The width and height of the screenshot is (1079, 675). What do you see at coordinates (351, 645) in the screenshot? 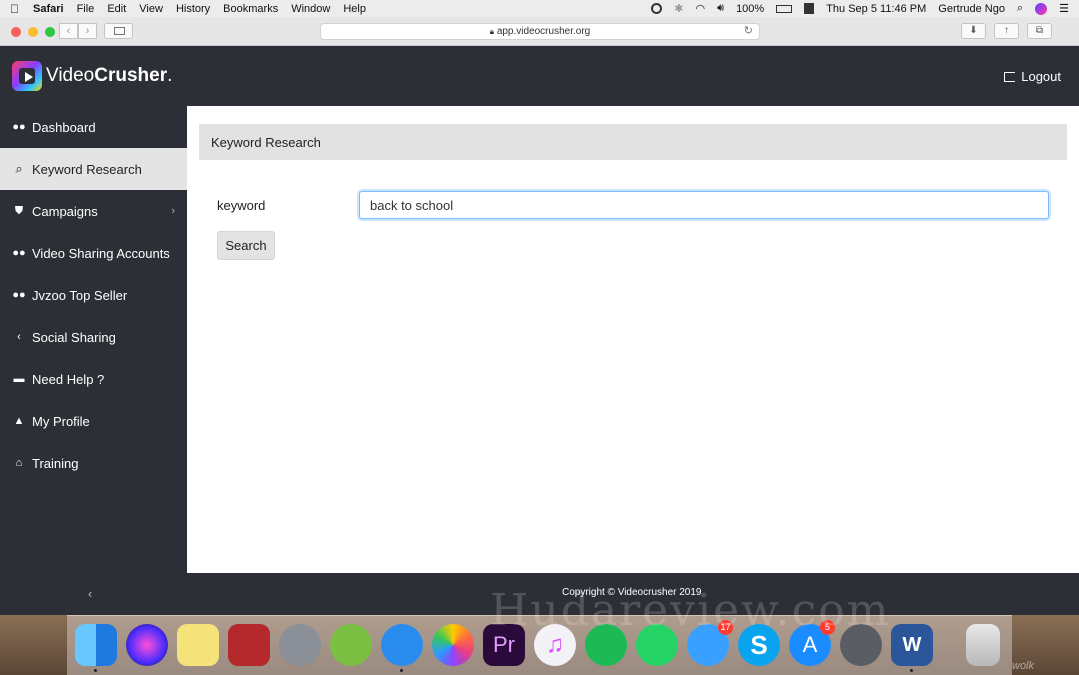
I see `chrome-canary-icon` at bounding box center [351, 645].